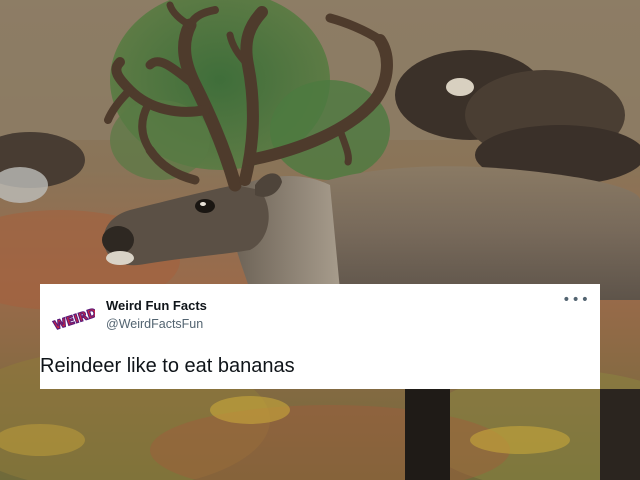 The image size is (640, 480). What do you see at coordinates (167, 366) in the screenshot?
I see `tweet-text: Reindeer like to eat bananas` at bounding box center [167, 366].